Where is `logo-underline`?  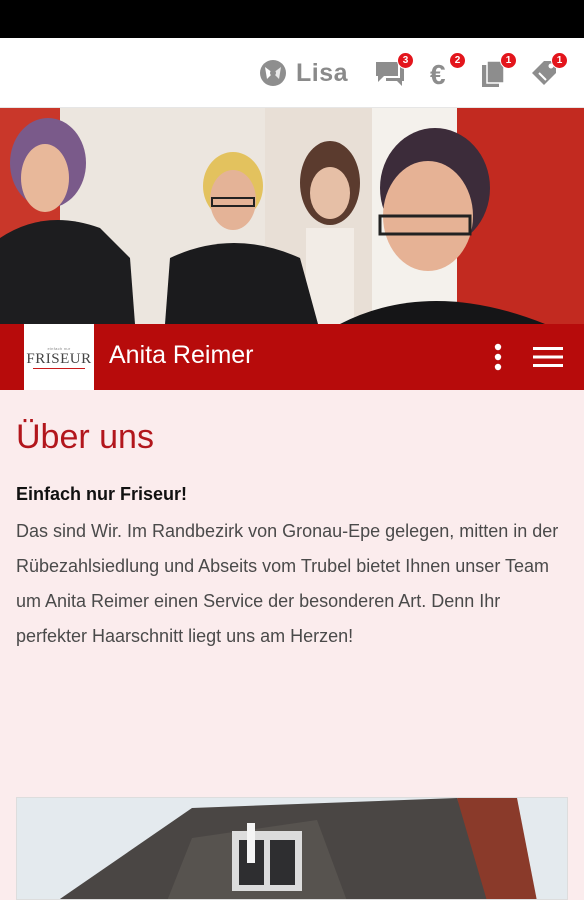
logo-underline is located at coordinates (59, 368).